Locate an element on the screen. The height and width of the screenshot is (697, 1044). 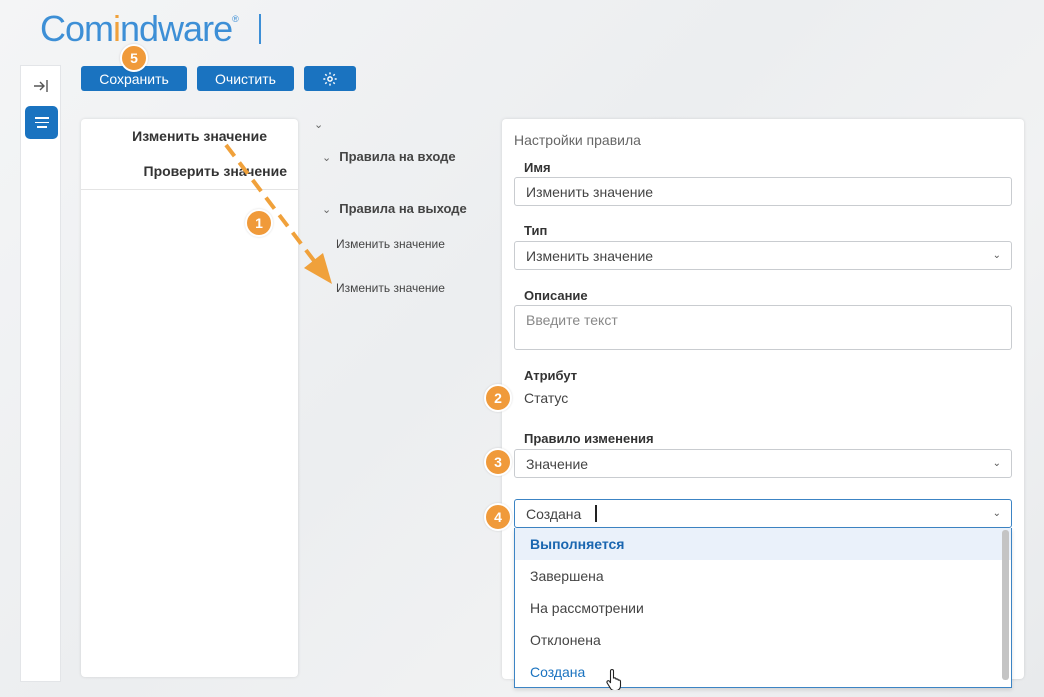
gear-icon is located at coordinates (330, 78).